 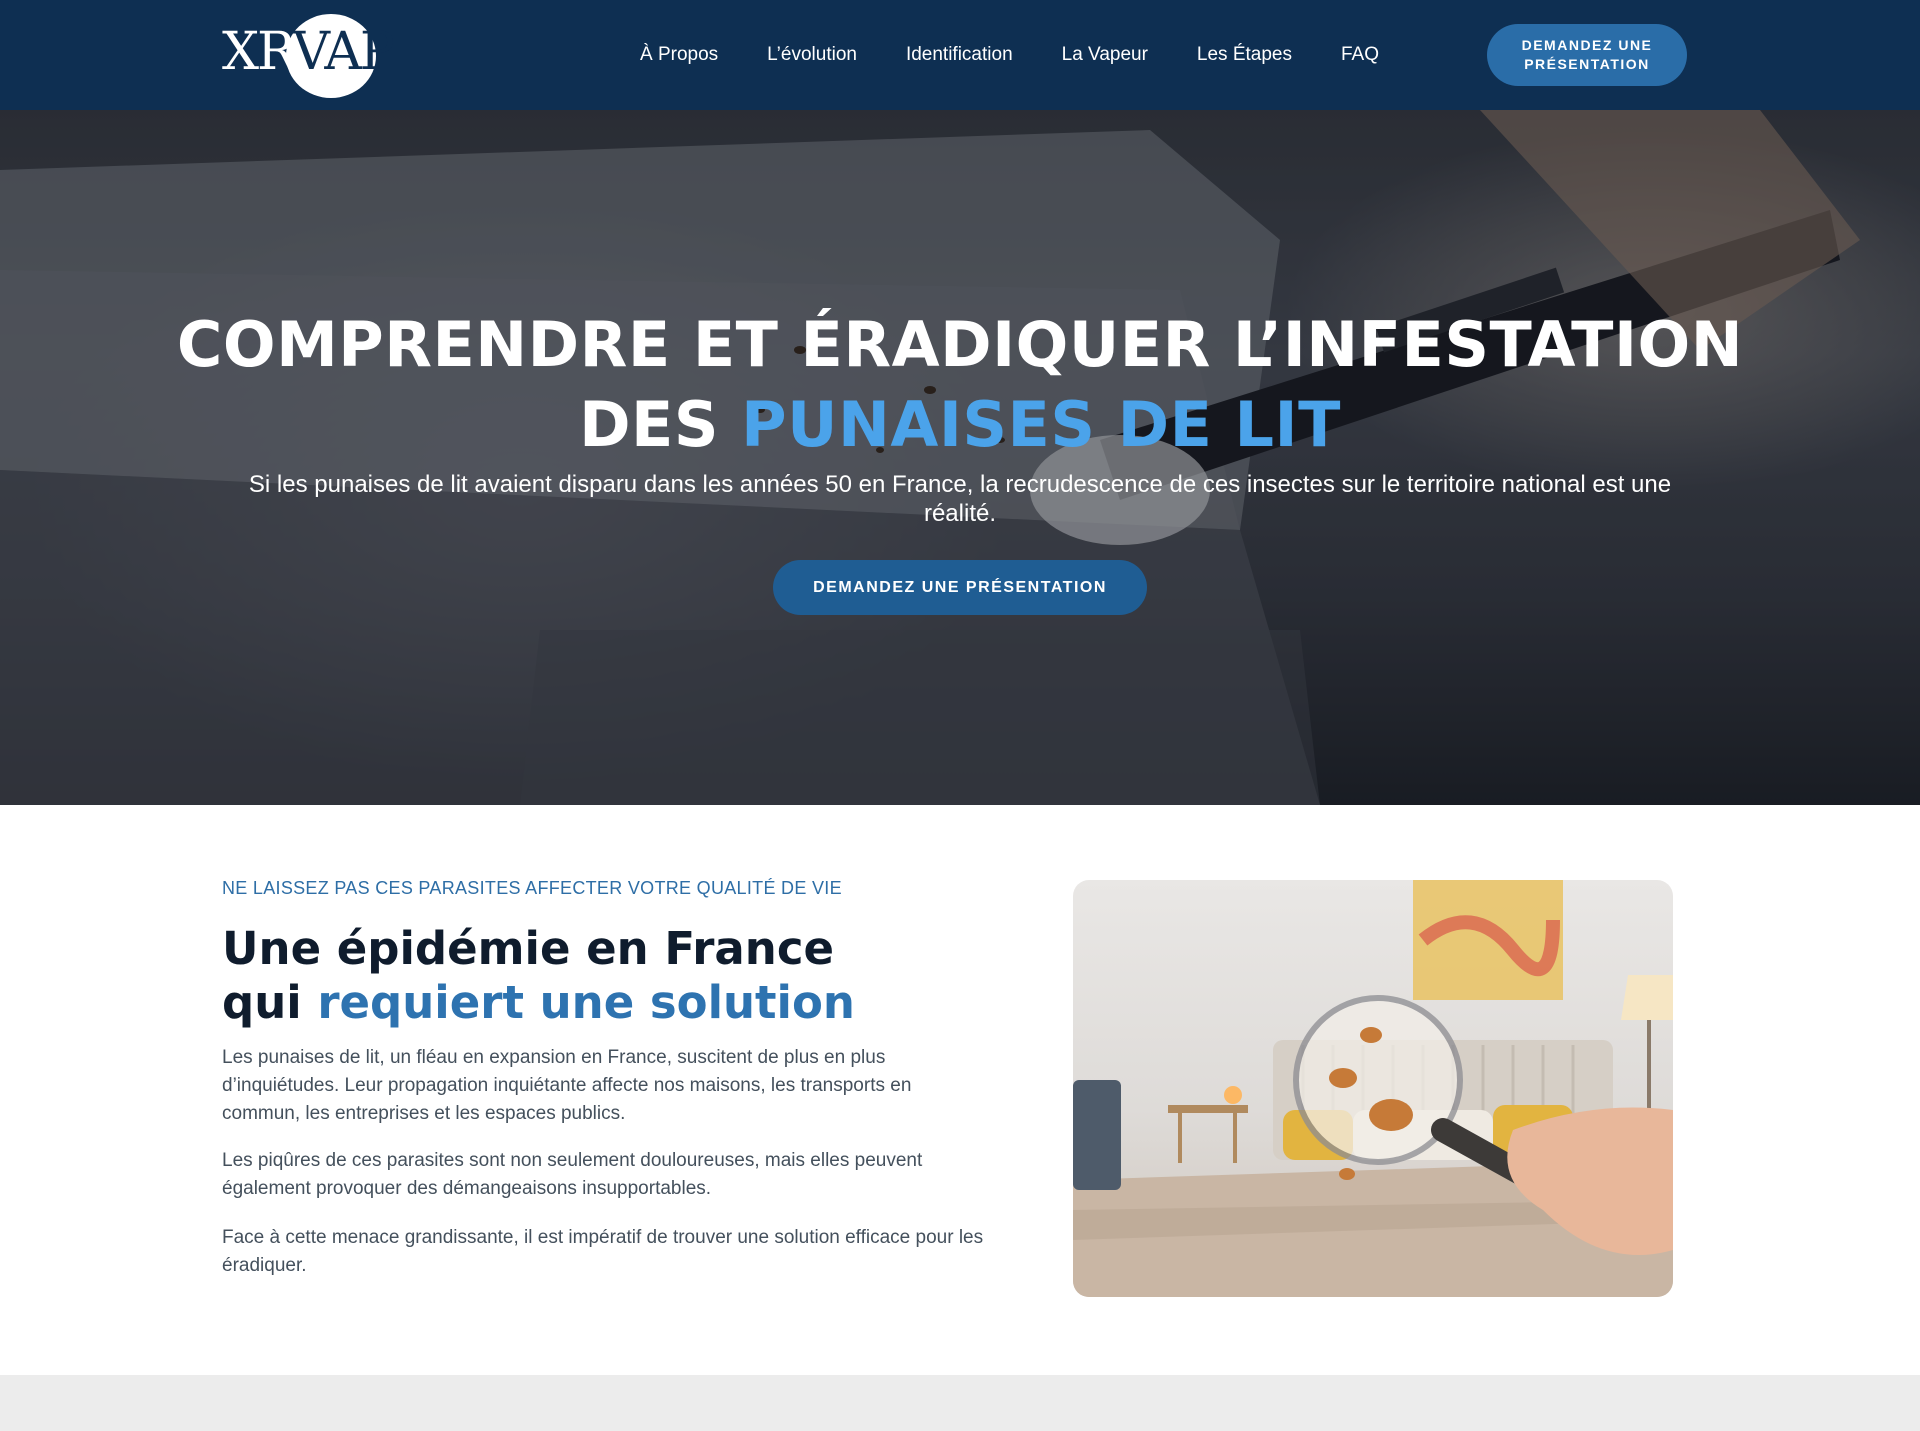 I want to click on nav-item-les-etapes: Les Étapes, so click(x=1244, y=55).